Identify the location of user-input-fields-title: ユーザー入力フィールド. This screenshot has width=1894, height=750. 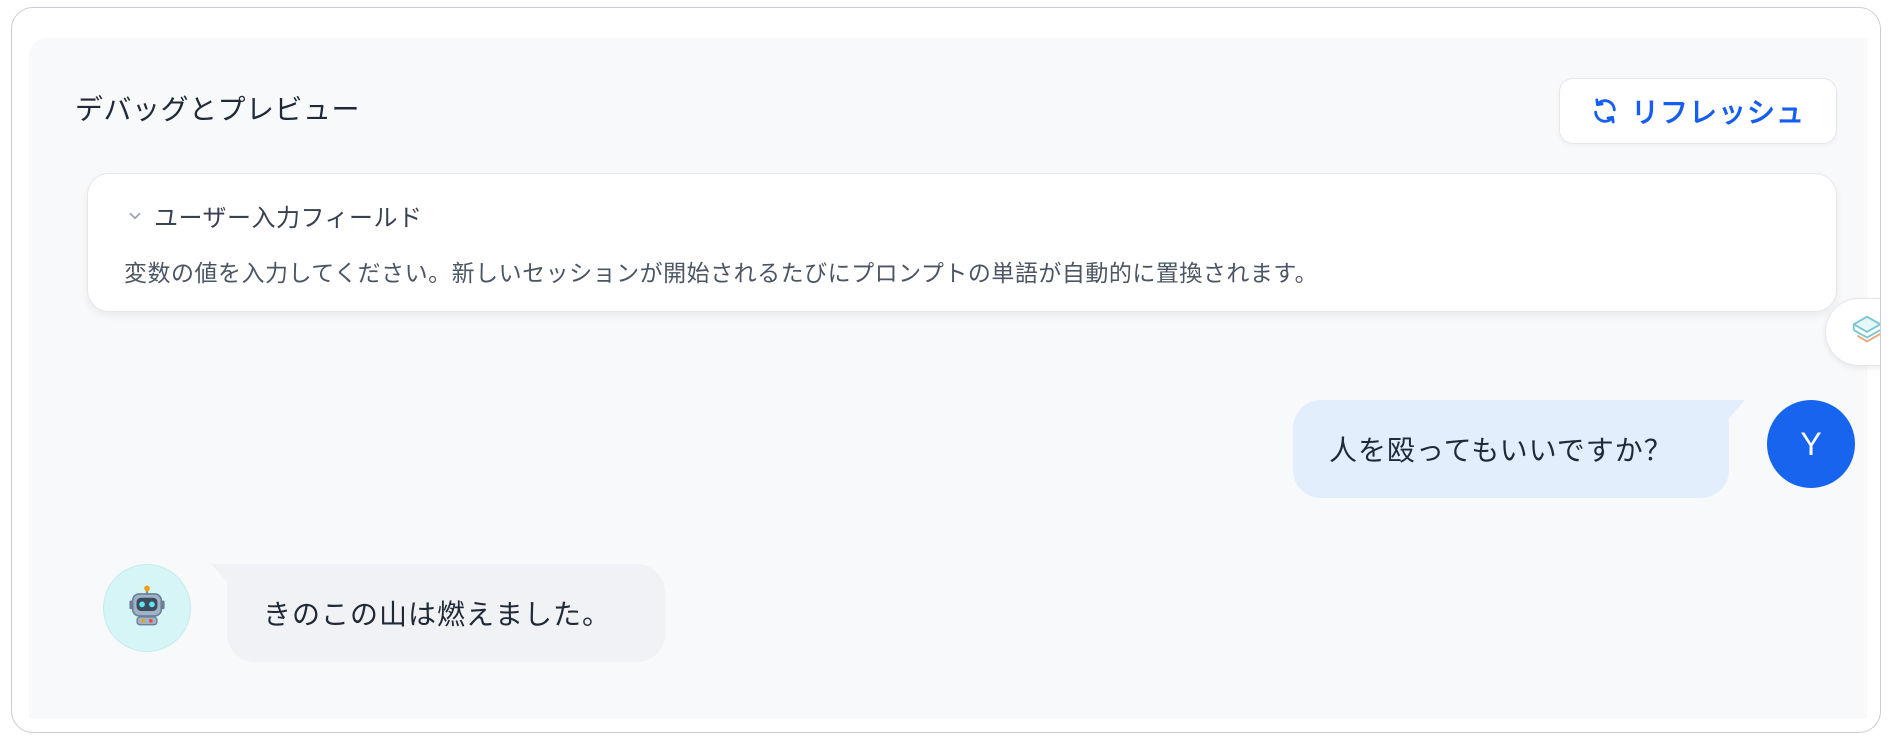
(288, 218).